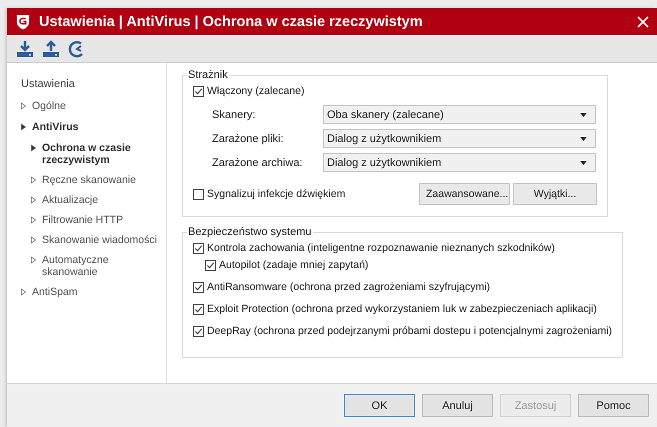 This screenshot has height=427, width=657. Describe the element at coordinates (395, 91) in the screenshot. I see `checkbox: Włączony (zalecane)` at that location.